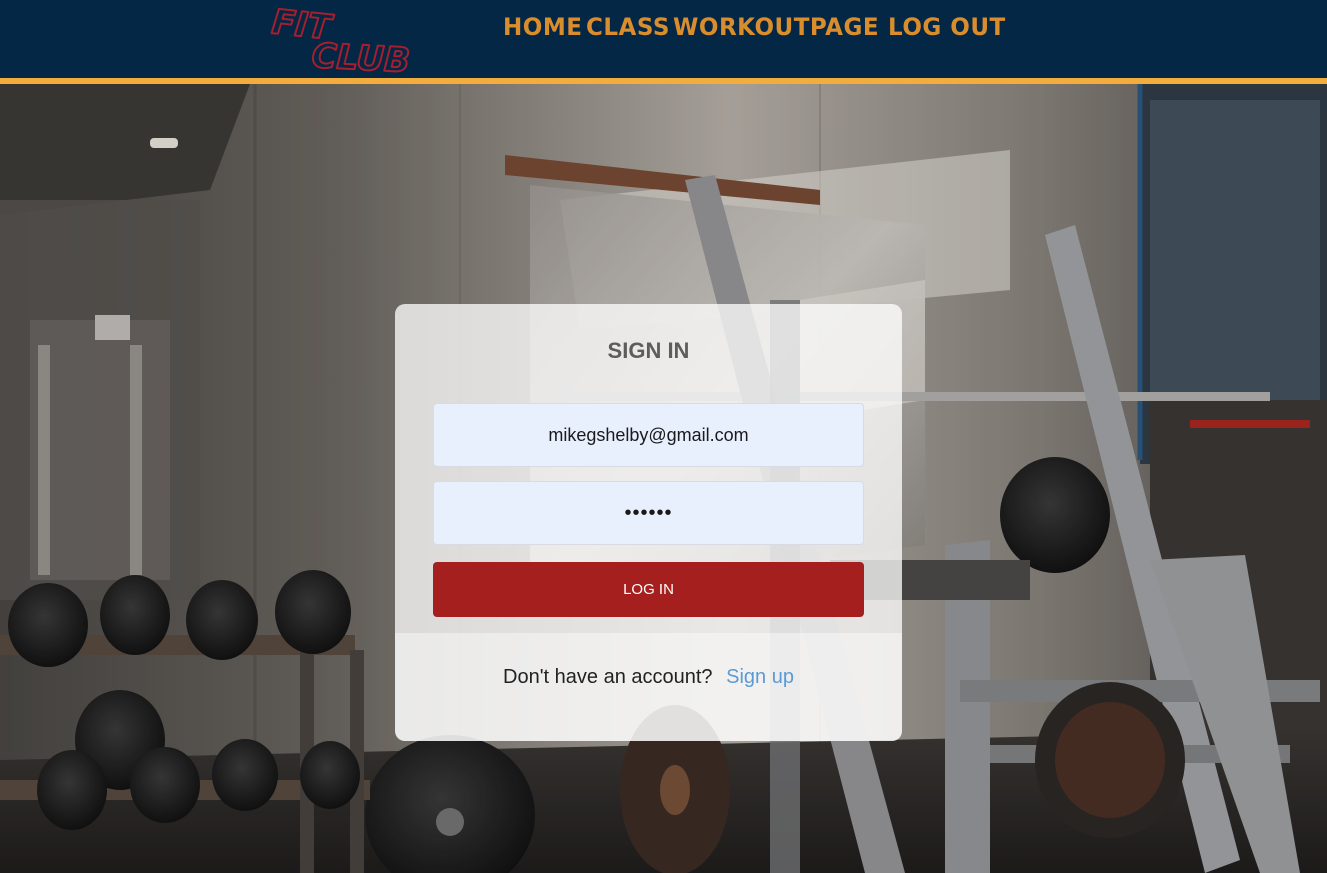 Image resolution: width=1327 pixels, height=873 pixels. Describe the element at coordinates (648, 513) in the screenshot. I see `password-field` at that location.